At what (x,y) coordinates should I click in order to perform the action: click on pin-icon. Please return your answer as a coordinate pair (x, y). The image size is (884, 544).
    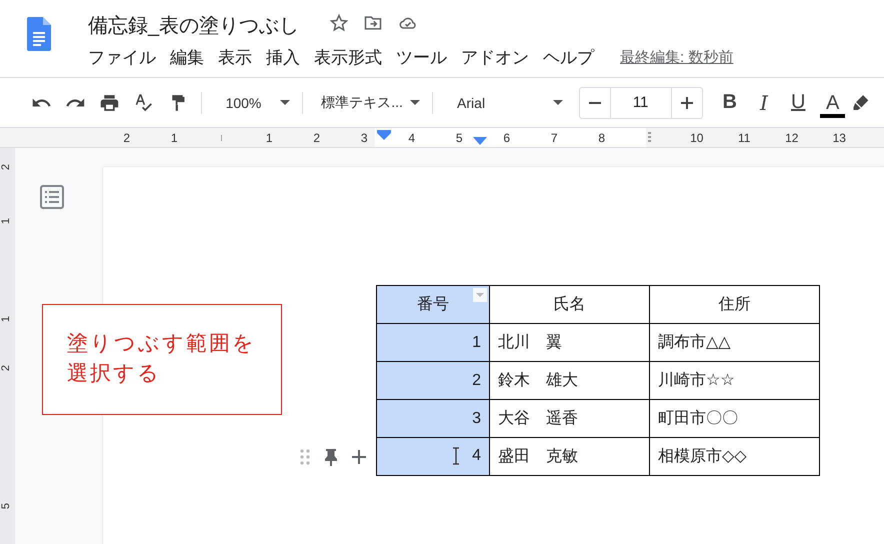
    Looking at the image, I should click on (331, 457).